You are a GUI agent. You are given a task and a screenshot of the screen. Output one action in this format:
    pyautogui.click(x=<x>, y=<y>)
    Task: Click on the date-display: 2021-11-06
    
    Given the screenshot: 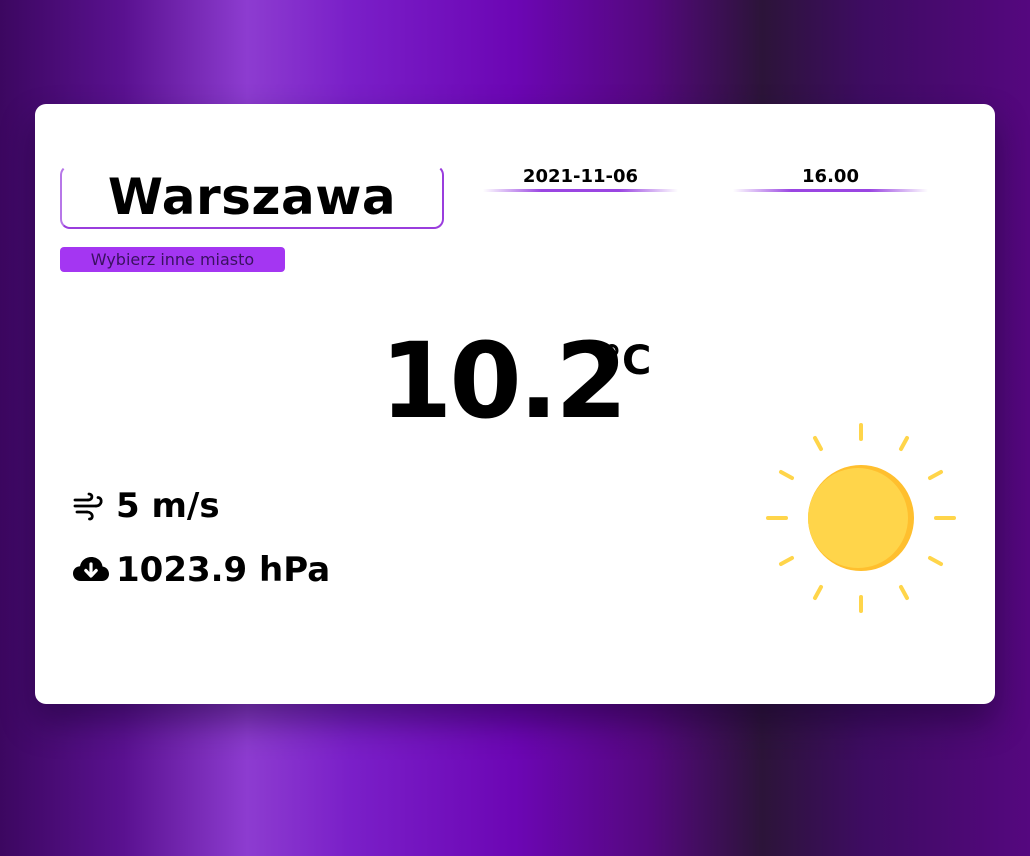 What is the action you would take?
    pyautogui.click(x=580, y=179)
    